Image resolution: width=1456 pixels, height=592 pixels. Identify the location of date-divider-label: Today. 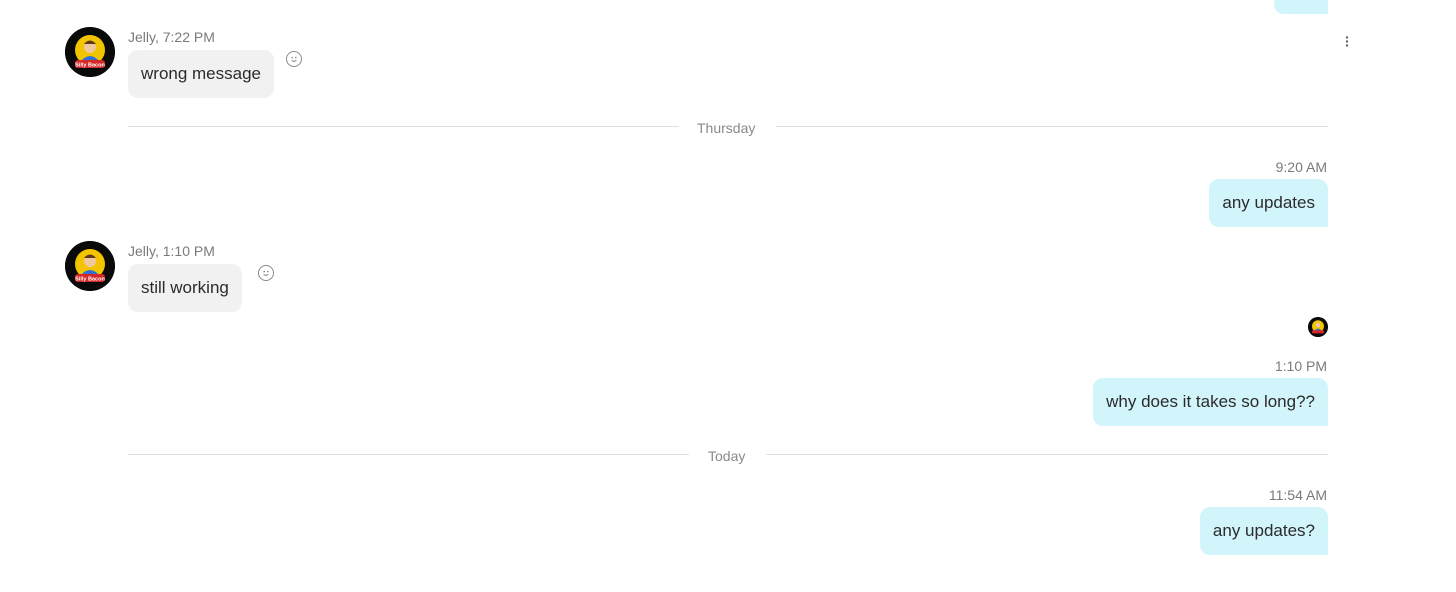
(727, 456).